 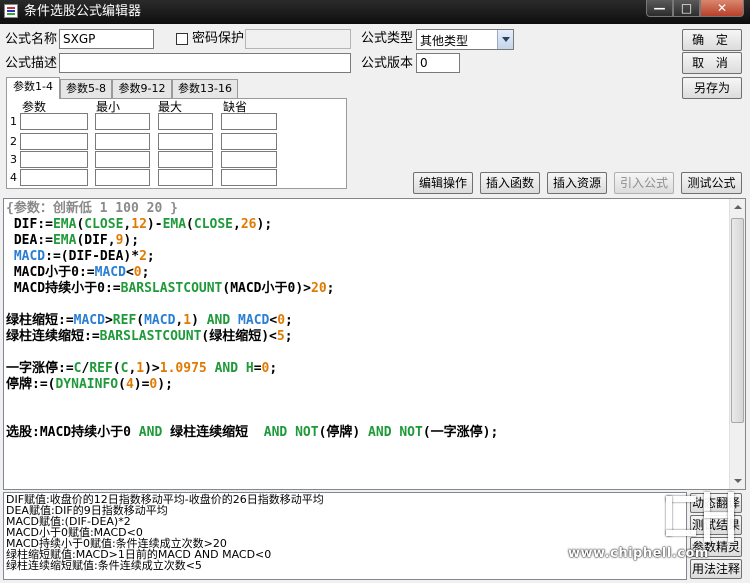 What do you see at coordinates (40, 368) in the screenshot?
I see `code-token: 一字涨停:=` at bounding box center [40, 368].